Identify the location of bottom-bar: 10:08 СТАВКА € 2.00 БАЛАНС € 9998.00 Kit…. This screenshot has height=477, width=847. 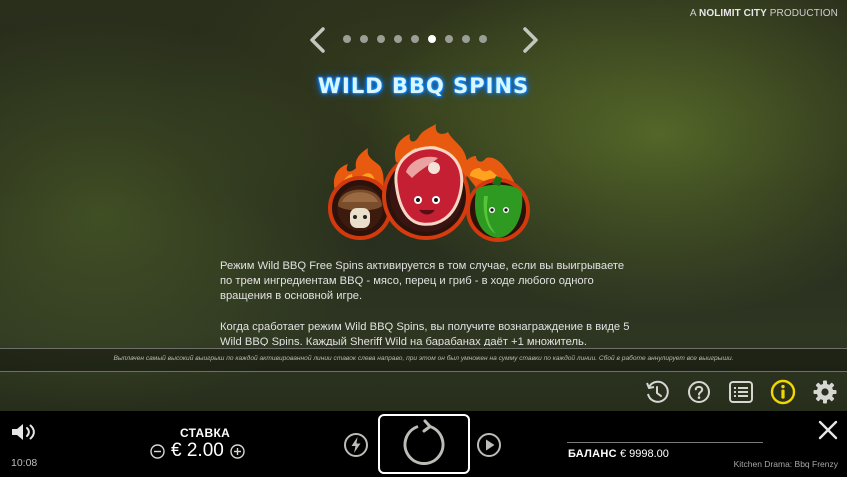
(423, 444).